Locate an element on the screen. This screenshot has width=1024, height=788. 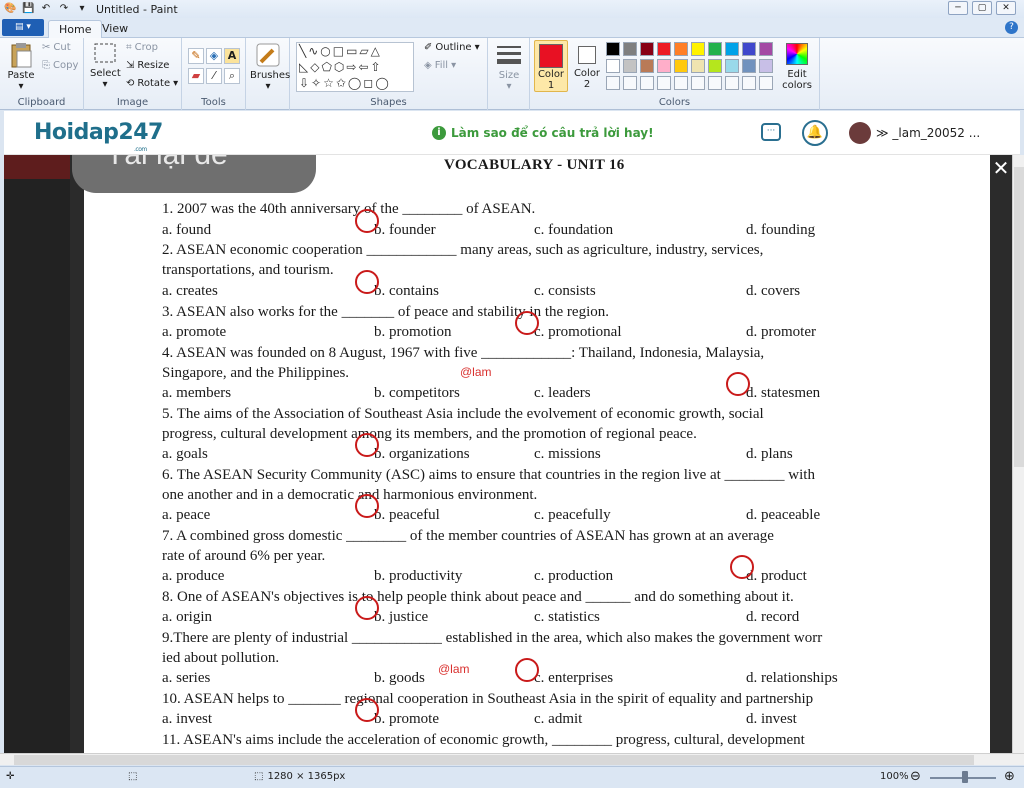
answer-option: d. plans is located at coordinates (769, 454).